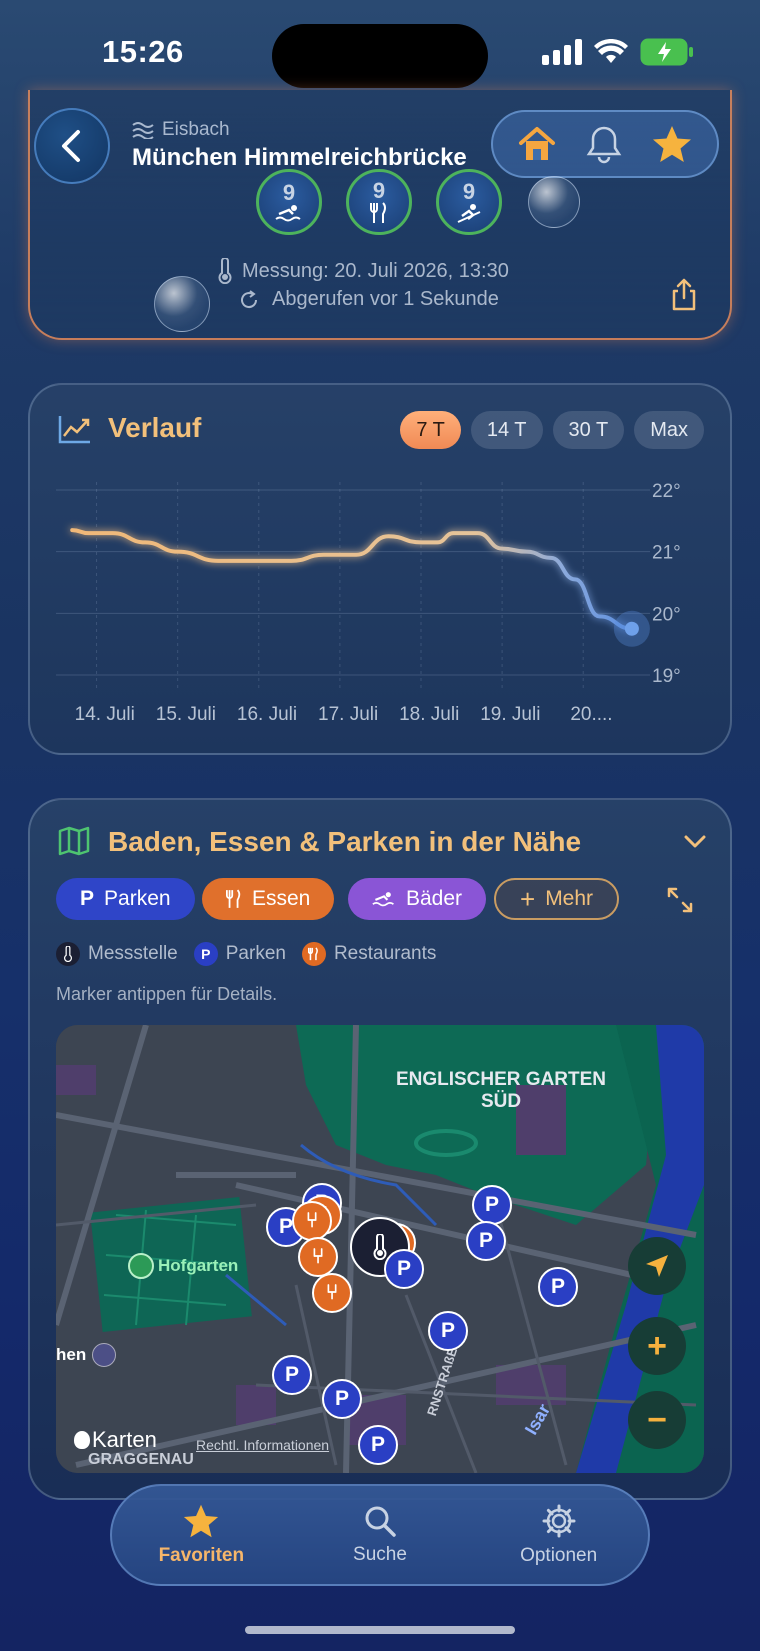 The height and width of the screenshot is (1651, 760). I want to click on score-badge-swim: 9, so click(289, 202).